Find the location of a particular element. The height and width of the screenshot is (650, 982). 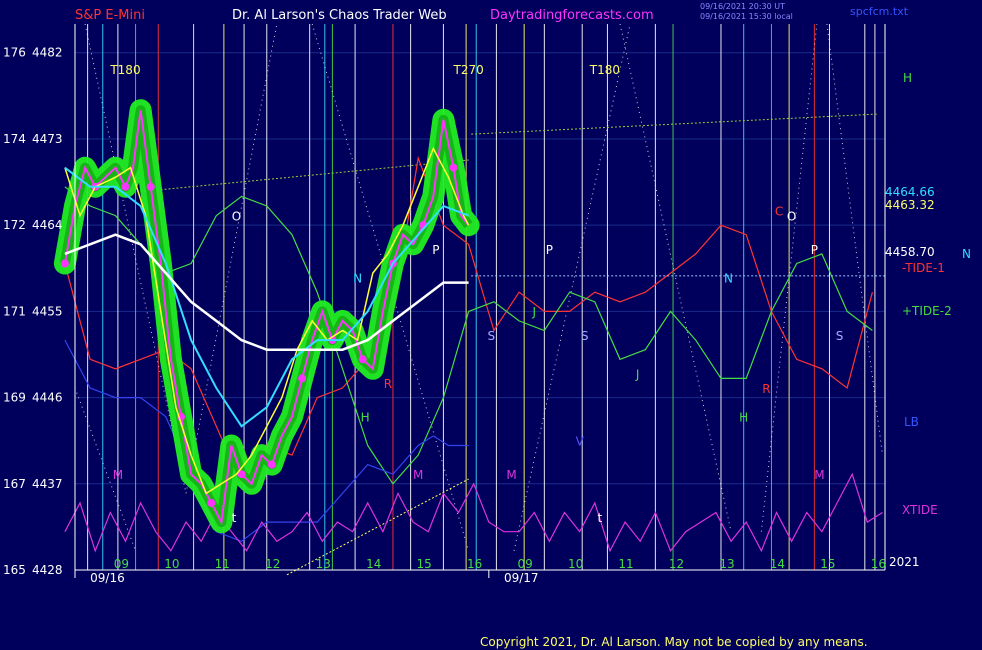

annotation-letter: V is located at coordinates (580, 441).